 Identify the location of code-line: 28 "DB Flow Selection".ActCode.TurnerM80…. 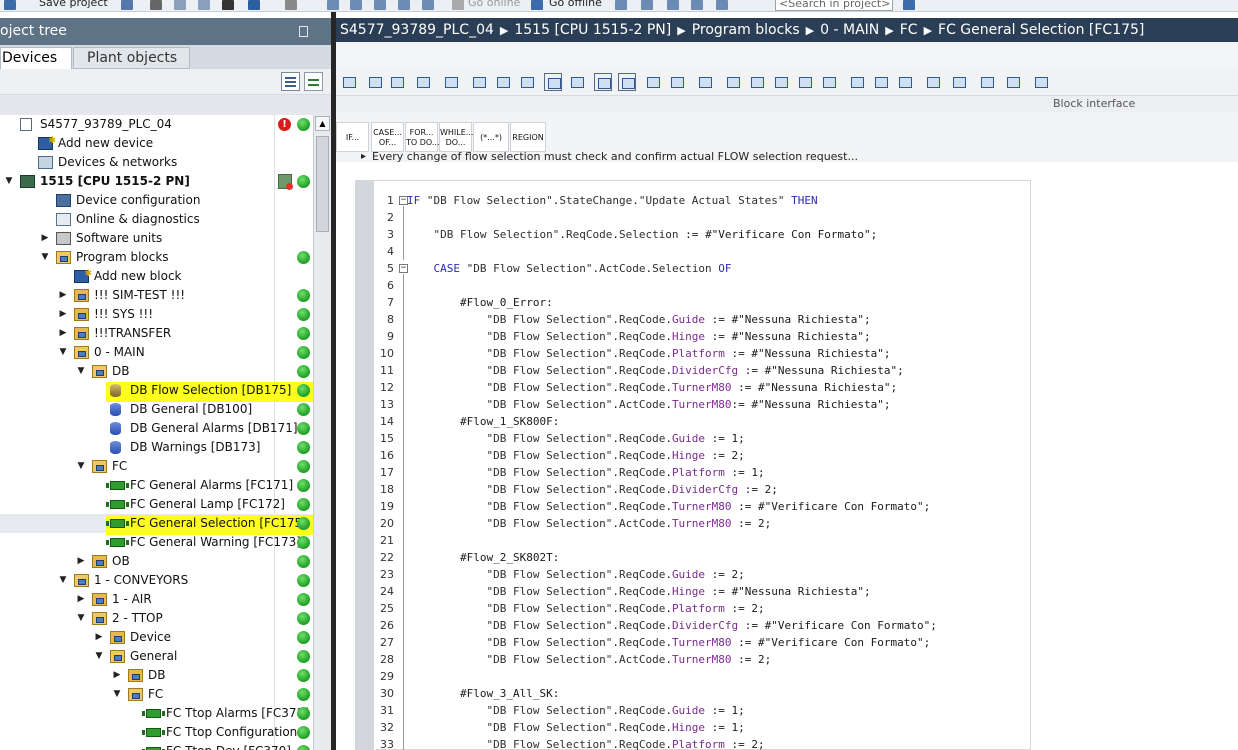
(701, 659).